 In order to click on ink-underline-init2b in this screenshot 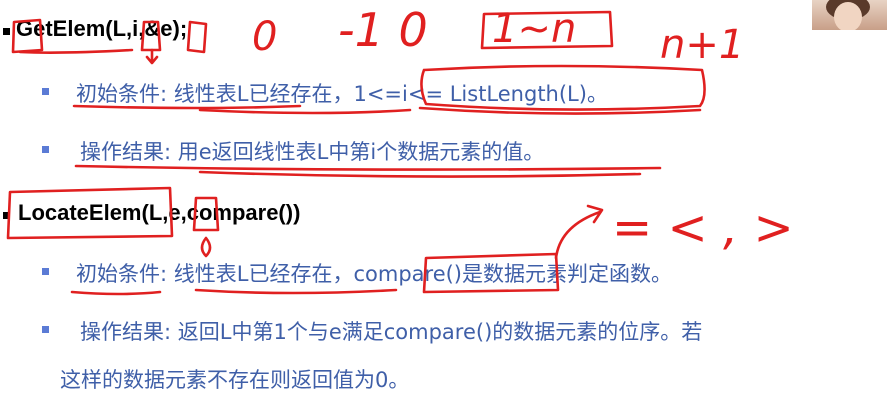, I will do `click(296, 291)`.